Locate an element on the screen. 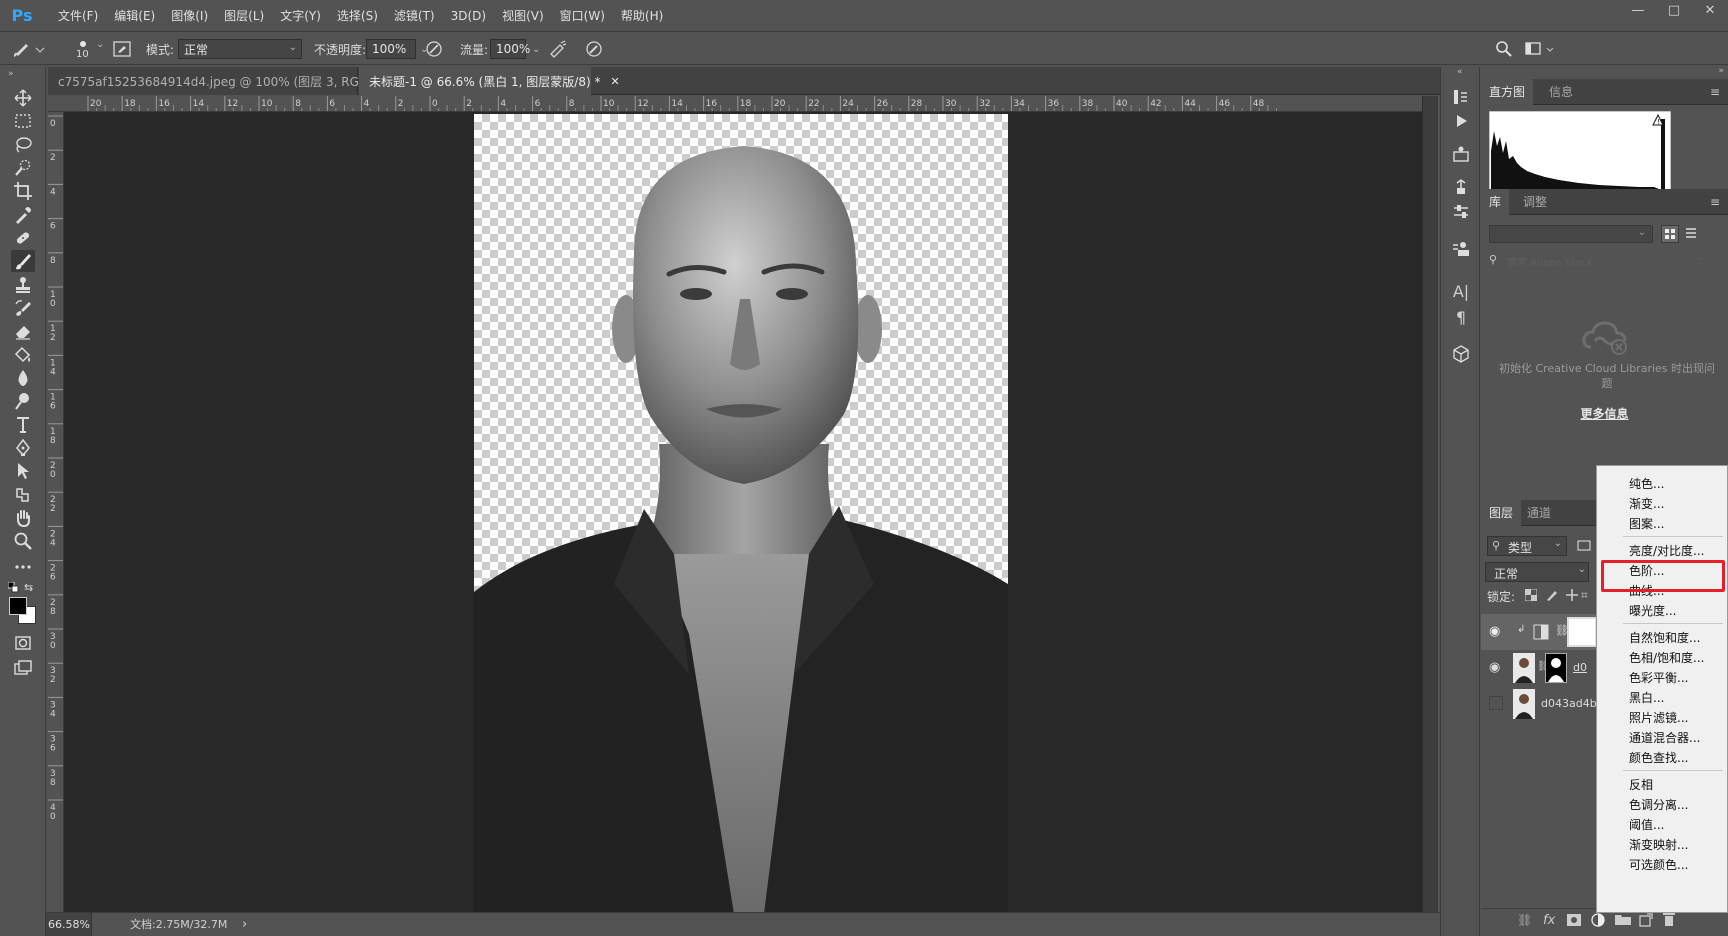  layer-name: d043ad4b is located at coordinates (1569, 703).